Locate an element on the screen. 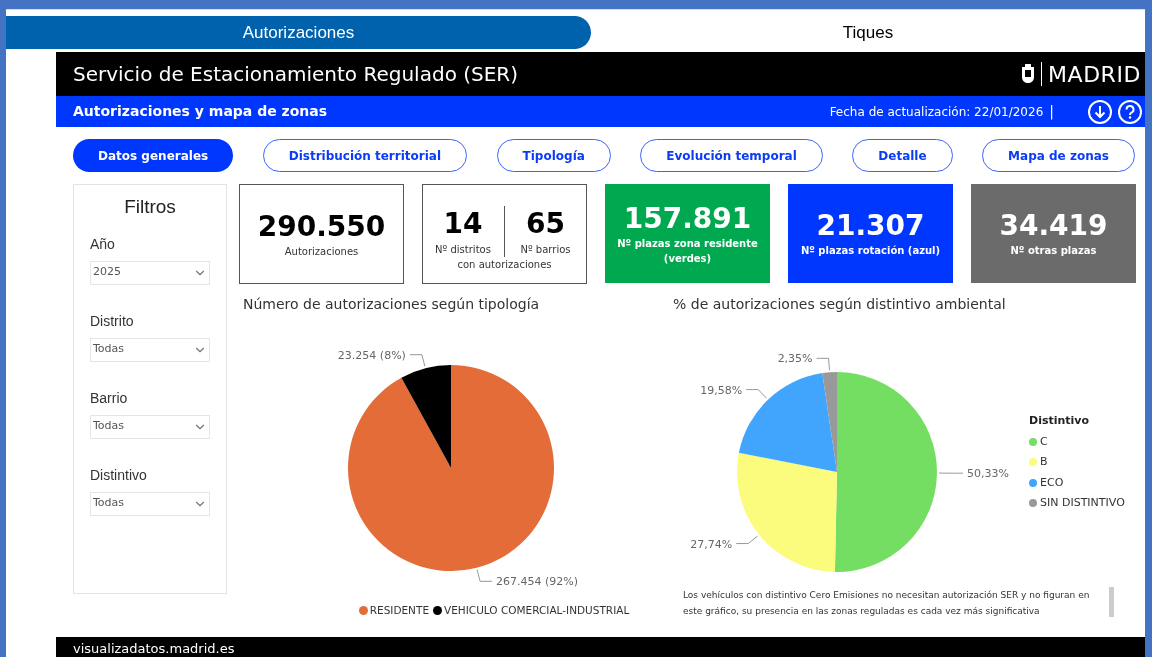 The height and width of the screenshot is (657, 1152). filter-label: Distintivo is located at coordinates (119, 475).